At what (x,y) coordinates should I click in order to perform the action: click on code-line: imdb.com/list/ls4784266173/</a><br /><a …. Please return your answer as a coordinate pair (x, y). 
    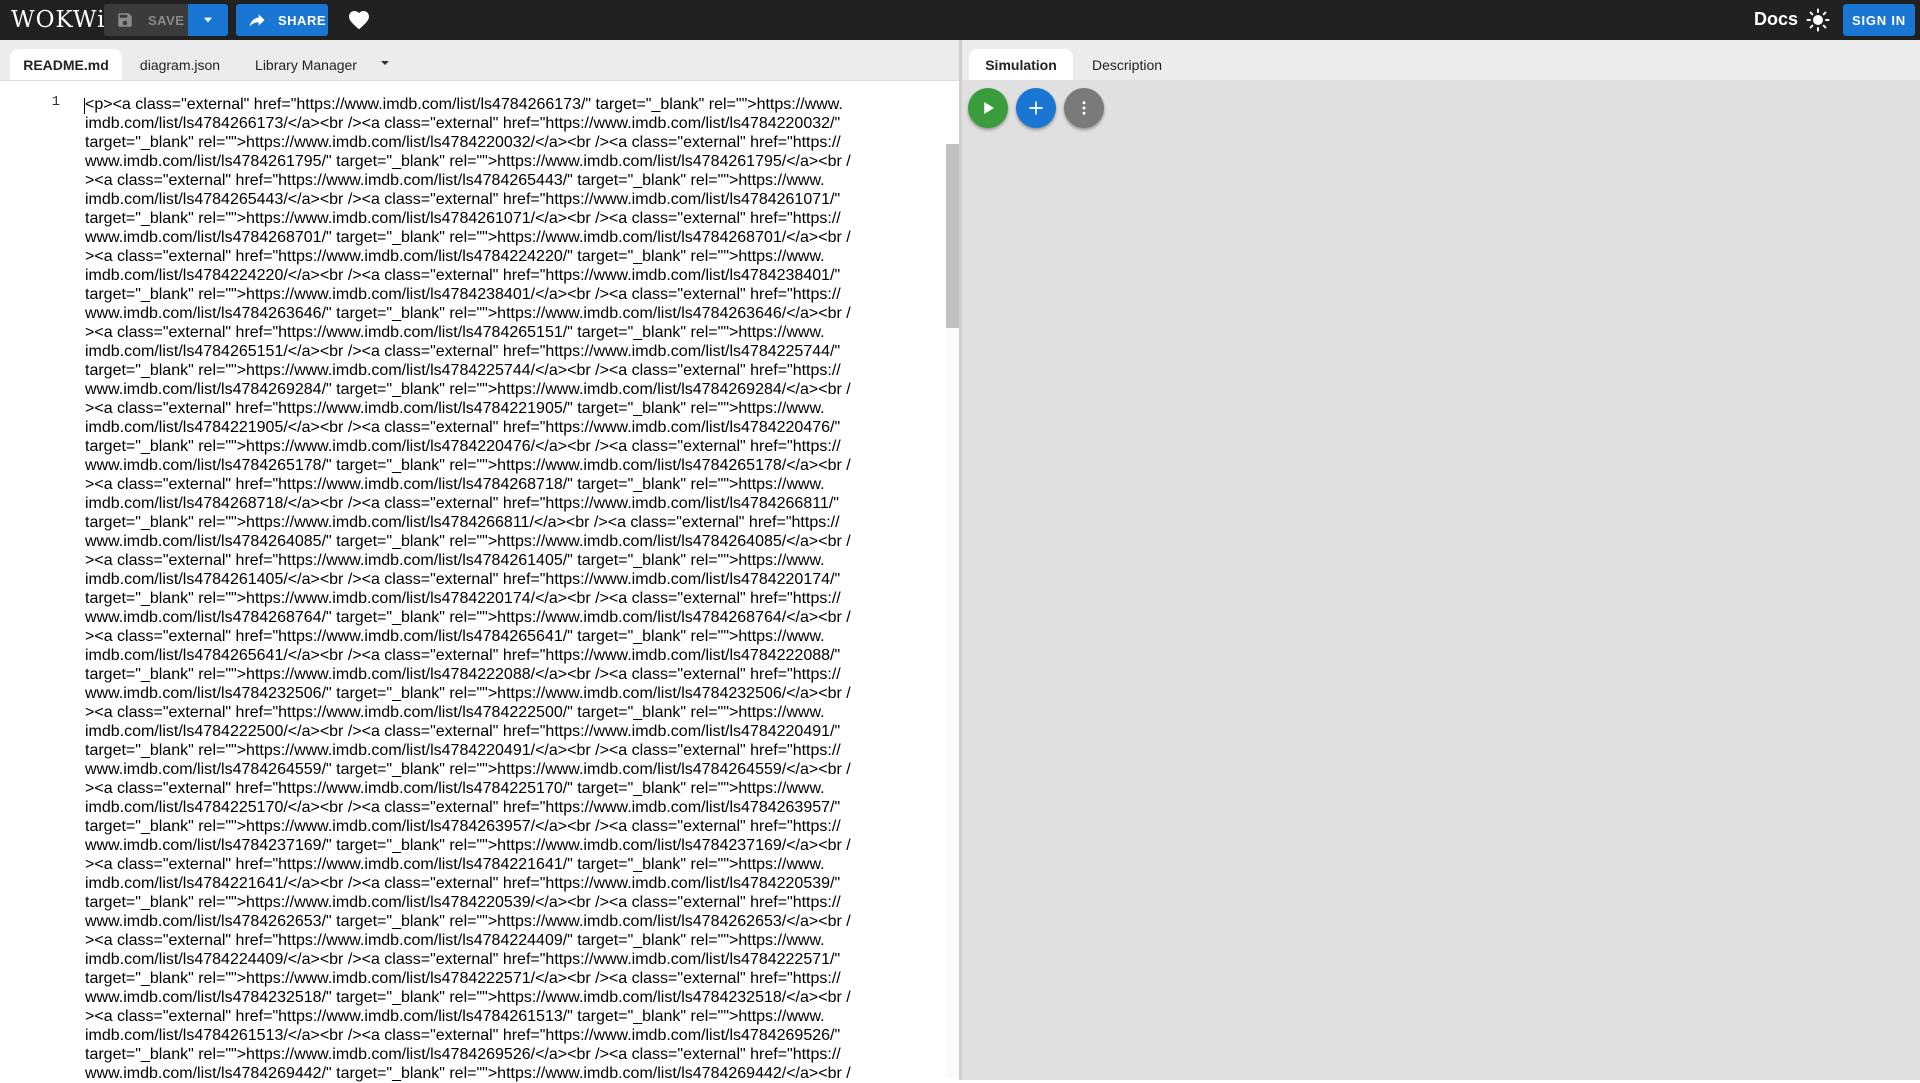
    Looking at the image, I should click on (463, 123).